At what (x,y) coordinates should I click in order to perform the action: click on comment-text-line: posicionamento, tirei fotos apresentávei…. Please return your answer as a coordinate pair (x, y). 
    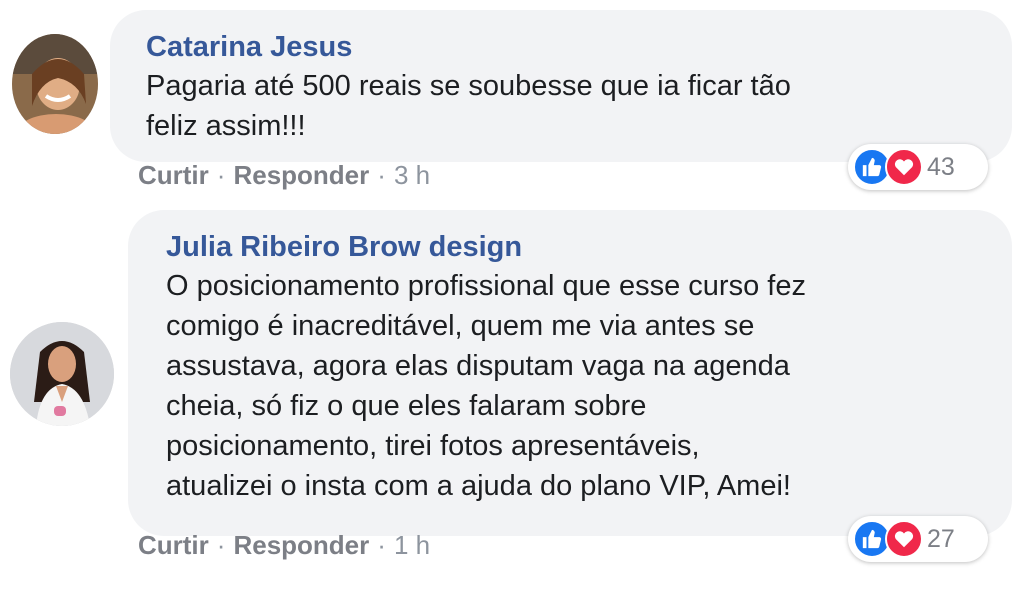
    Looking at the image, I should click on (433, 446).